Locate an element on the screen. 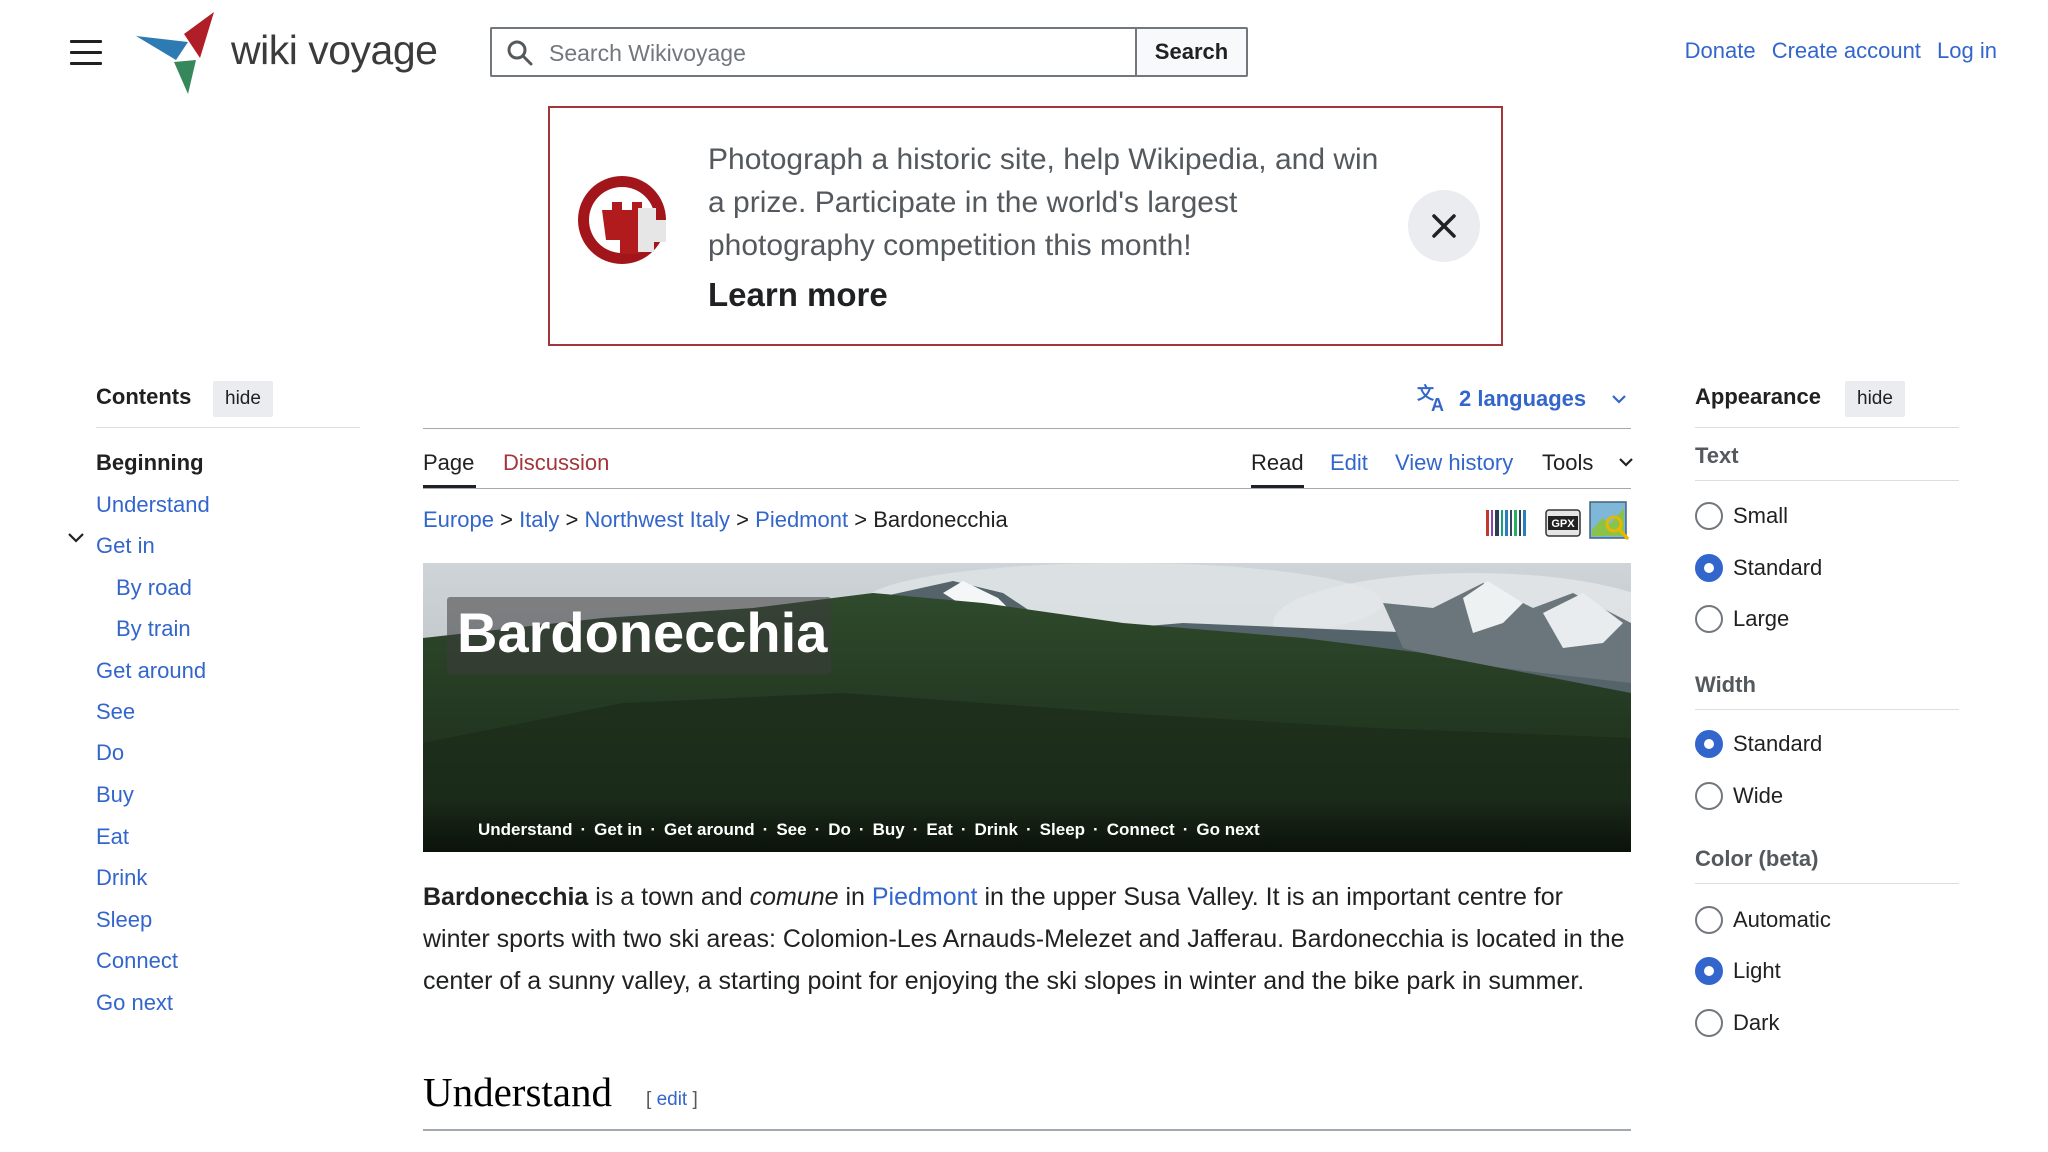 The image size is (2048, 1152). breadcrumb-europe: Europe is located at coordinates (458, 519).